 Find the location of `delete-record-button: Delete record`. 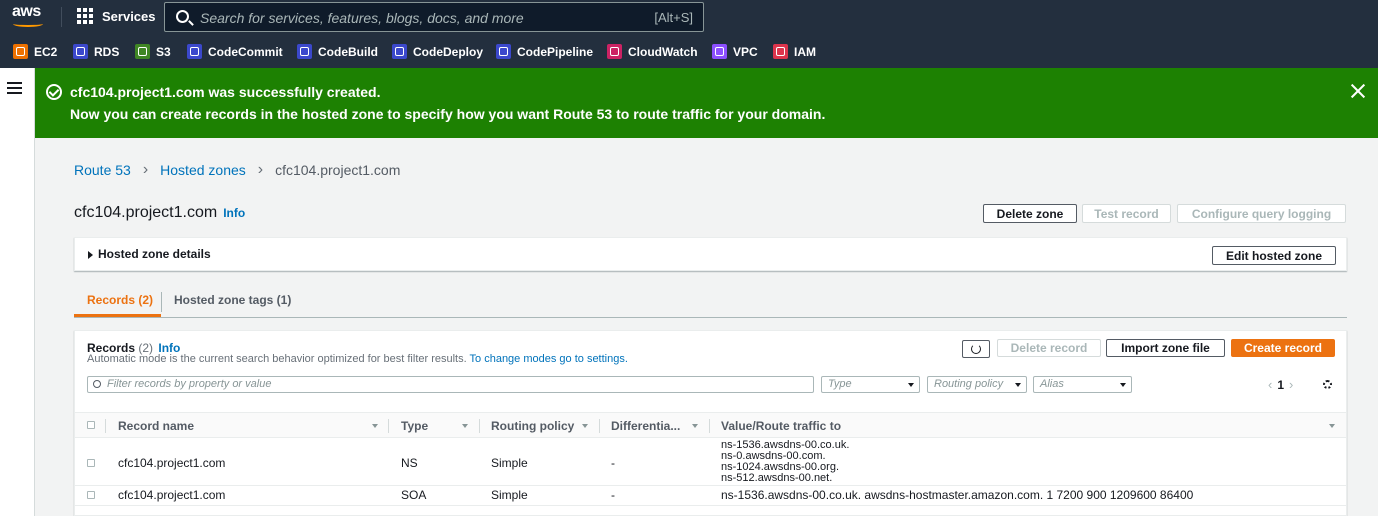

delete-record-button: Delete record is located at coordinates (1049, 348).